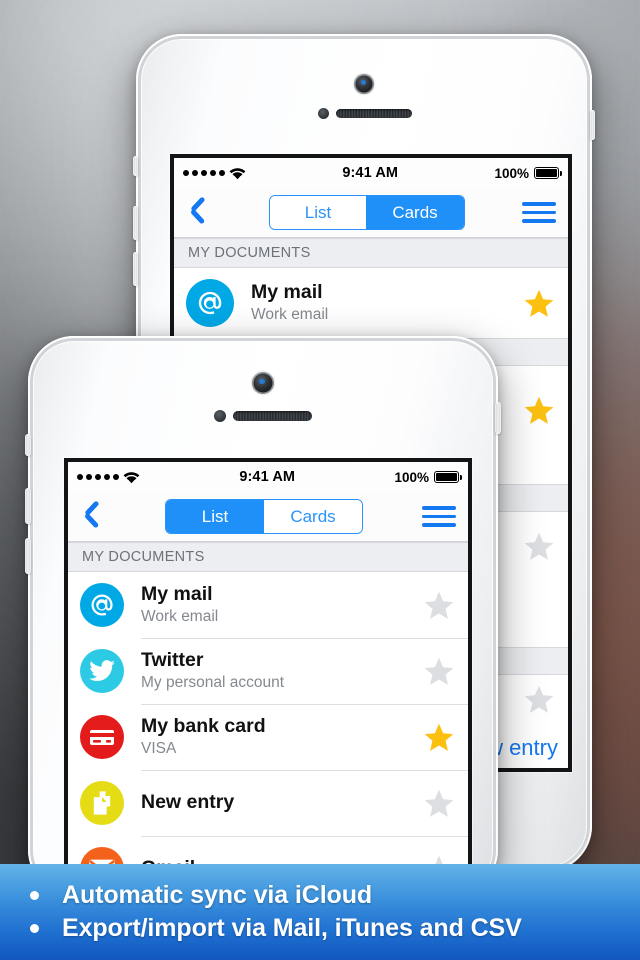 The height and width of the screenshot is (960, 640). What do you see at coordinates (159, 748) in the screenshot?
I see `list-item-subtitle: VISA` at bounding box center [159, 748].